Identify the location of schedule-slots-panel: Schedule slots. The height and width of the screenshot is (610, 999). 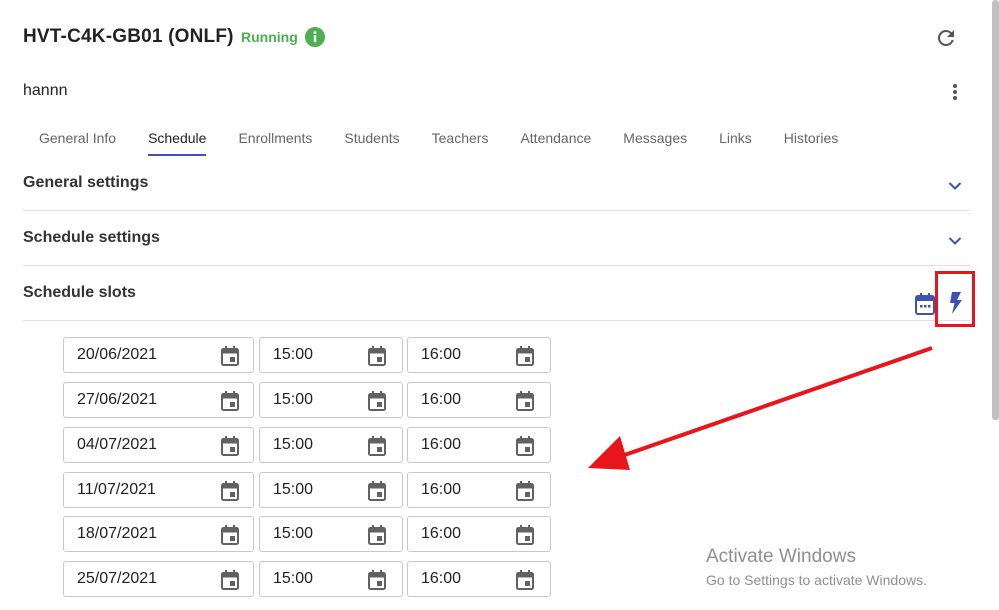
(496, 293).